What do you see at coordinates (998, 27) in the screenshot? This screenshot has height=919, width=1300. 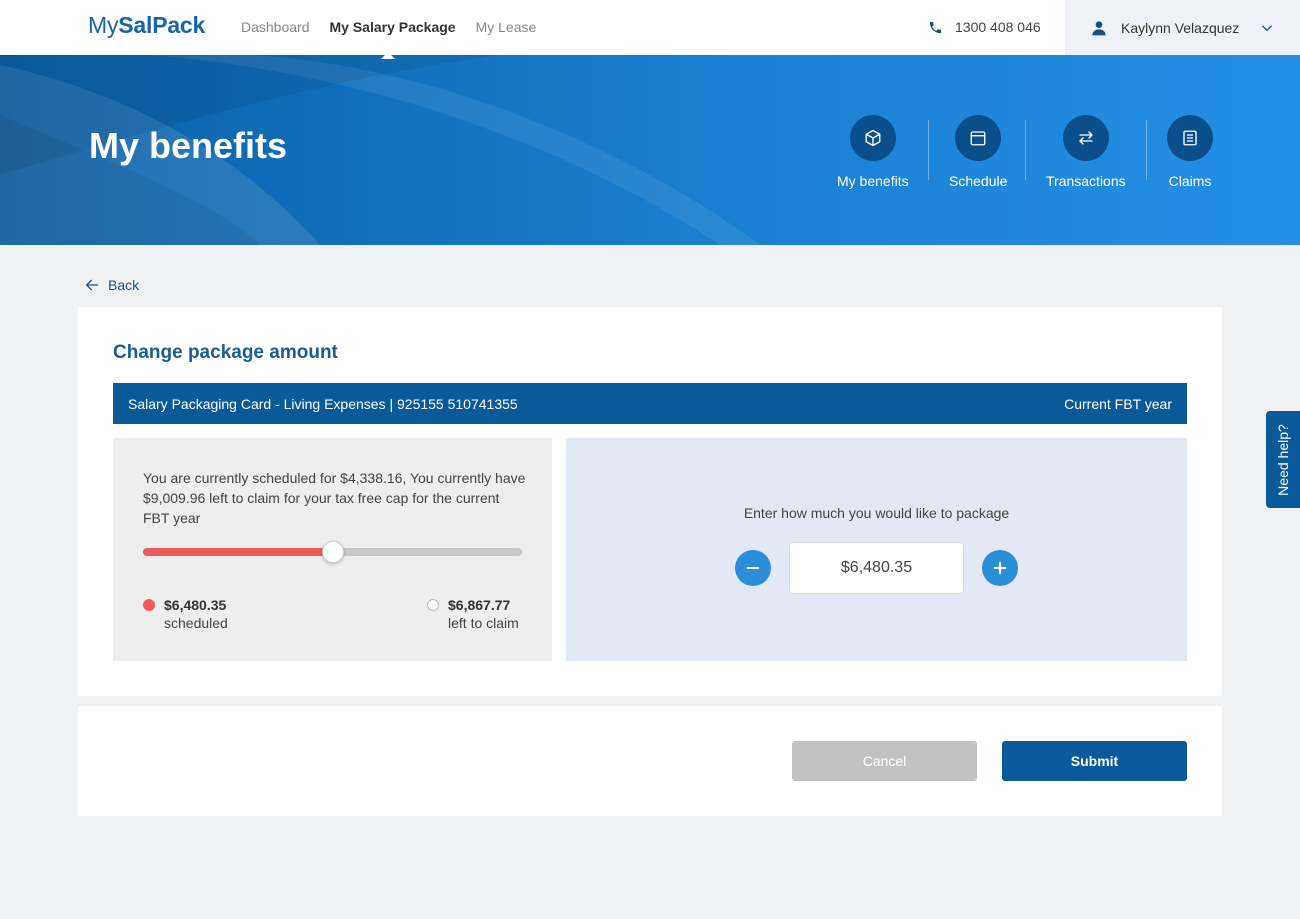 I see `phone-number: 1300 408 046` at bounding box center [998, 27].